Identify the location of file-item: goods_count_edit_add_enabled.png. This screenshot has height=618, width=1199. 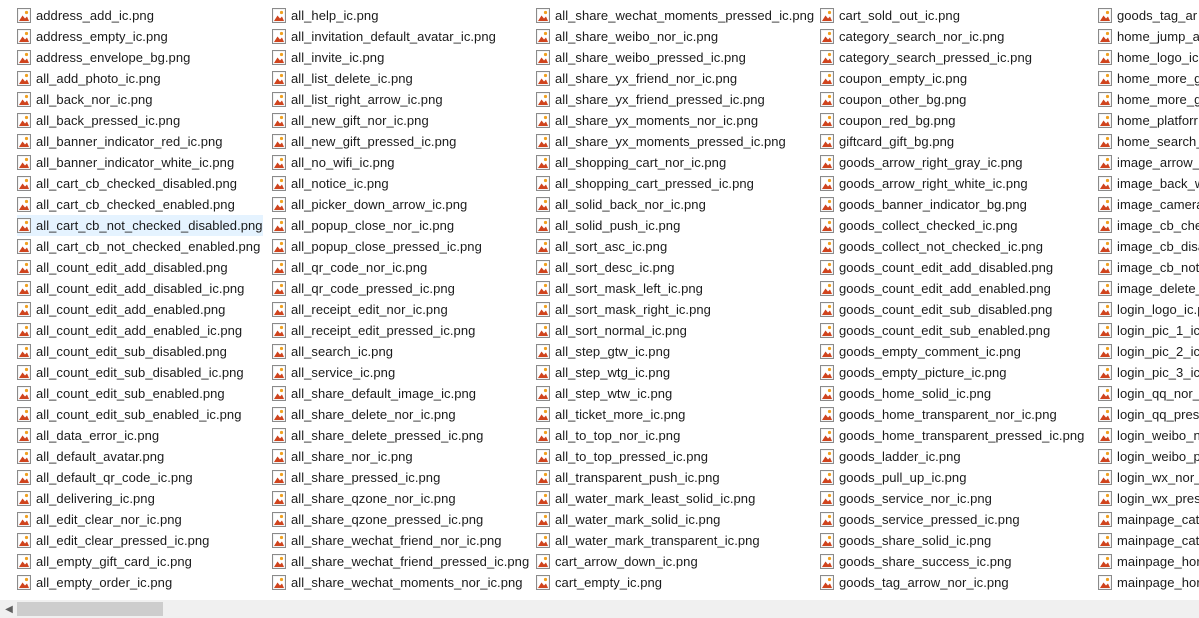
(952, 288).